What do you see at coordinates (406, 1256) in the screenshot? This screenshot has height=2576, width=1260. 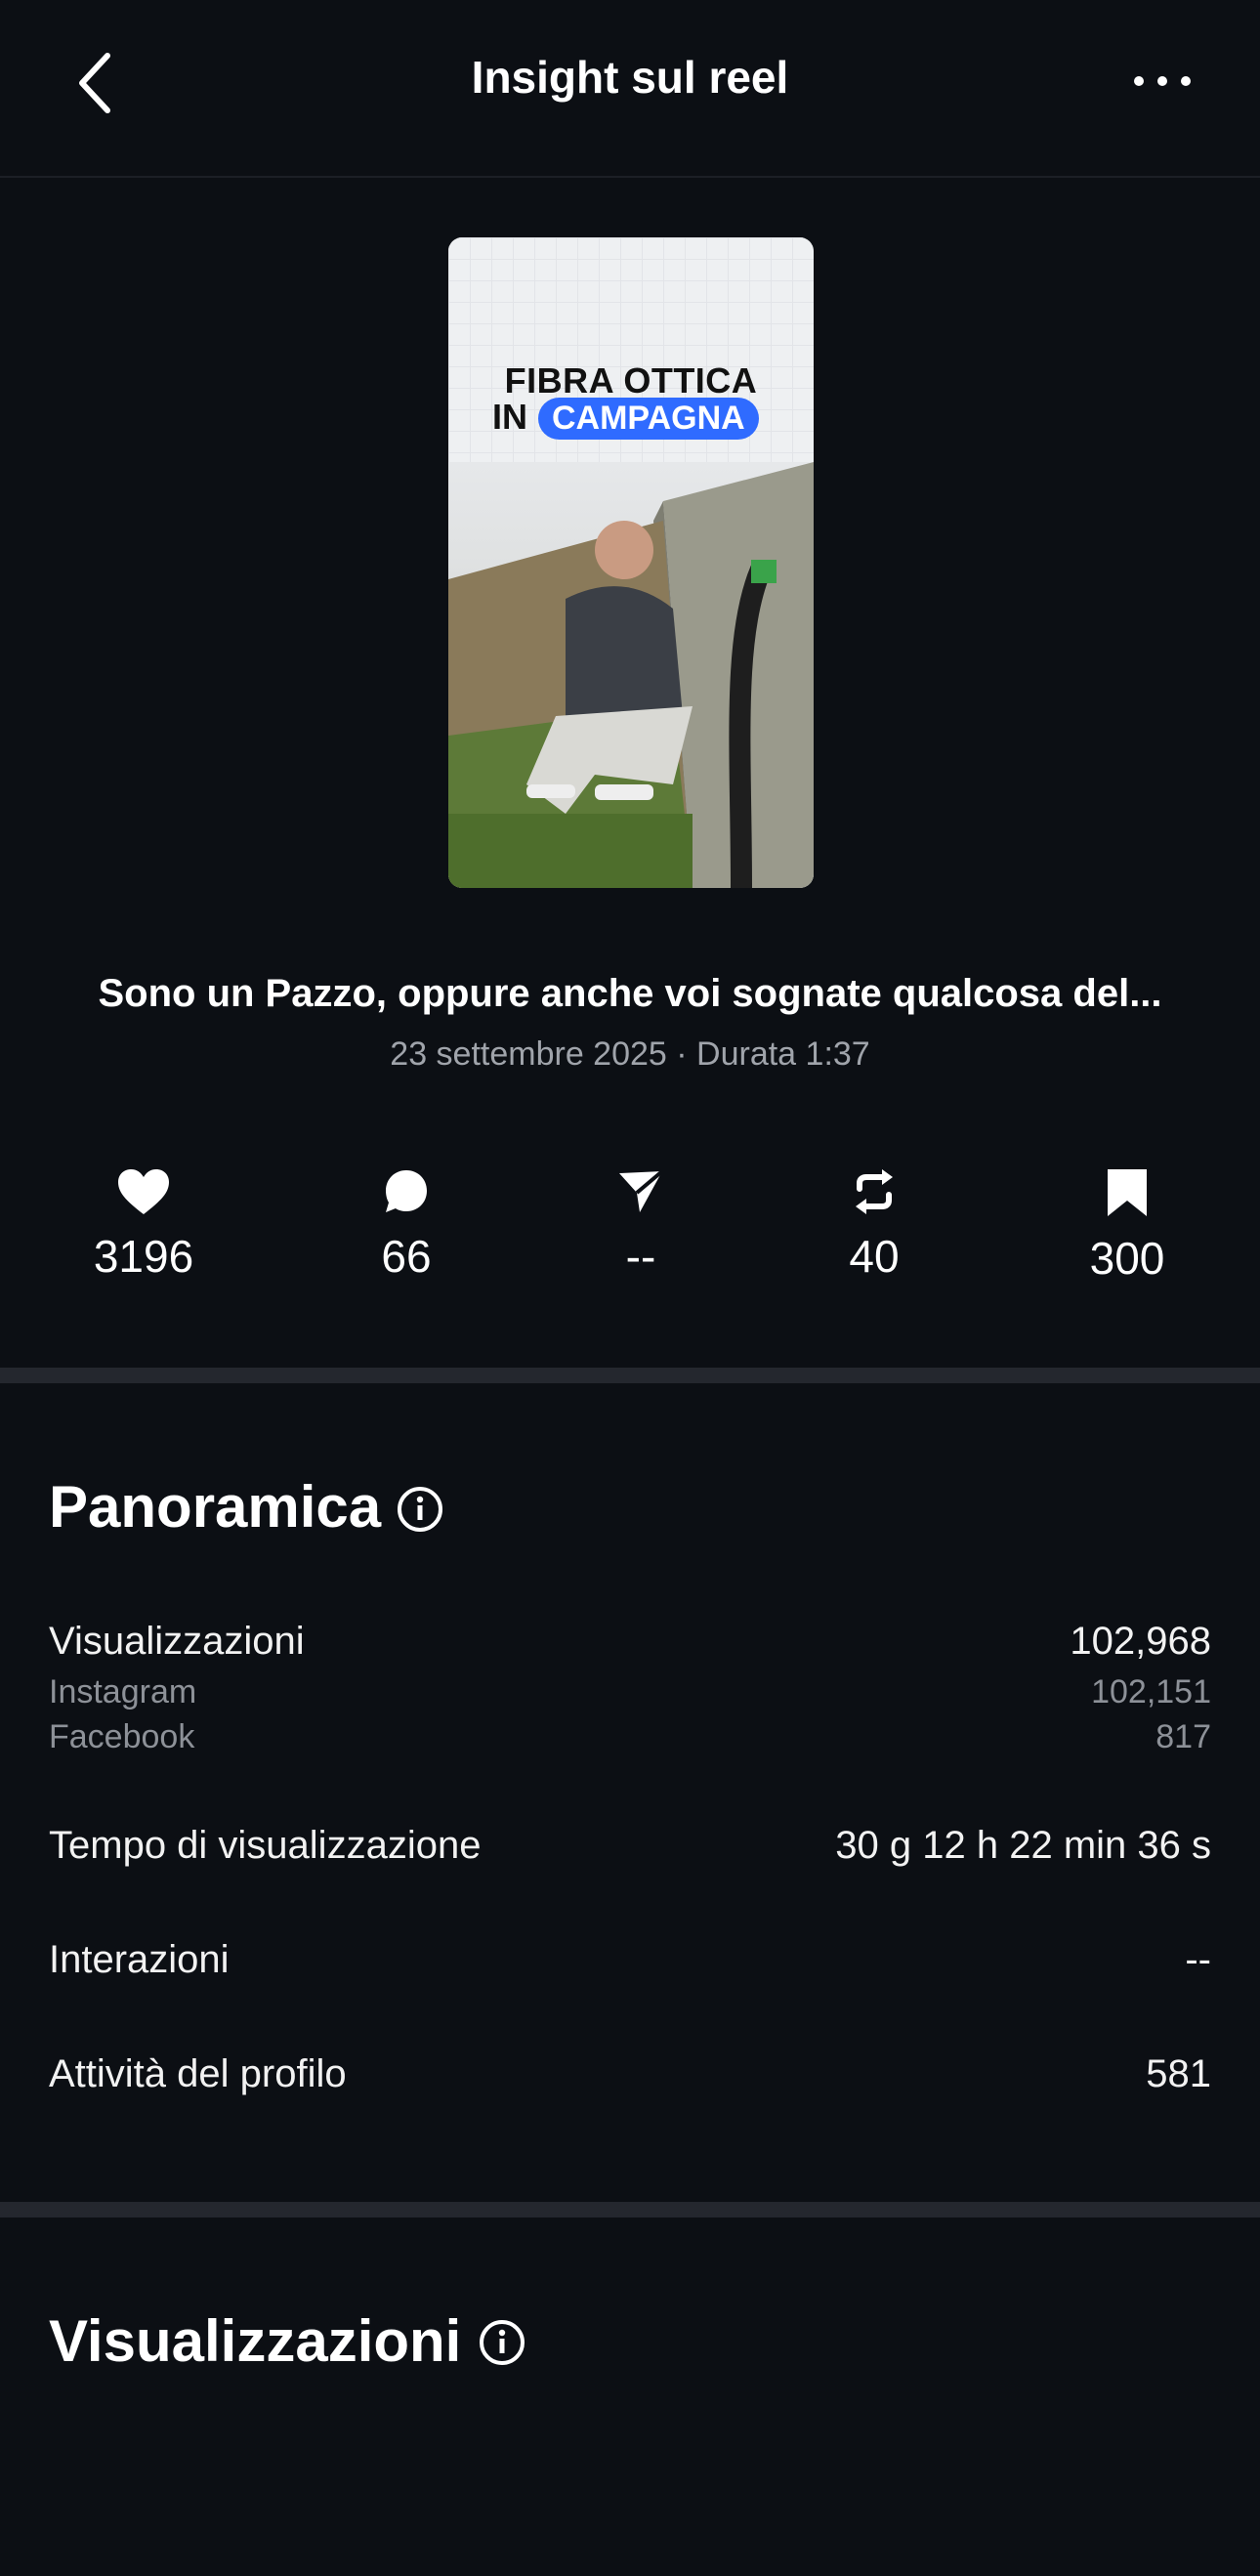 I see `comments-count: 66` at bounding box center [406, 1256].